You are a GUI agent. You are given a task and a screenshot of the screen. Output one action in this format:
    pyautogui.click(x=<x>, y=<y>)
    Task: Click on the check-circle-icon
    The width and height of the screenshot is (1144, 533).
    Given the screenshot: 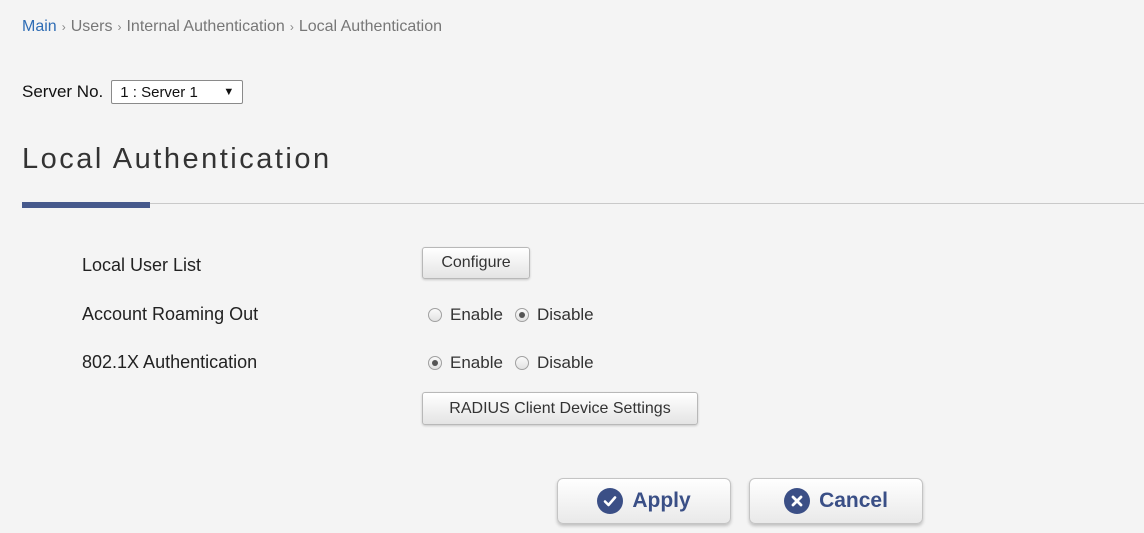 What is the action you would take?
    pyautogui.click(x=610, y=501)
    